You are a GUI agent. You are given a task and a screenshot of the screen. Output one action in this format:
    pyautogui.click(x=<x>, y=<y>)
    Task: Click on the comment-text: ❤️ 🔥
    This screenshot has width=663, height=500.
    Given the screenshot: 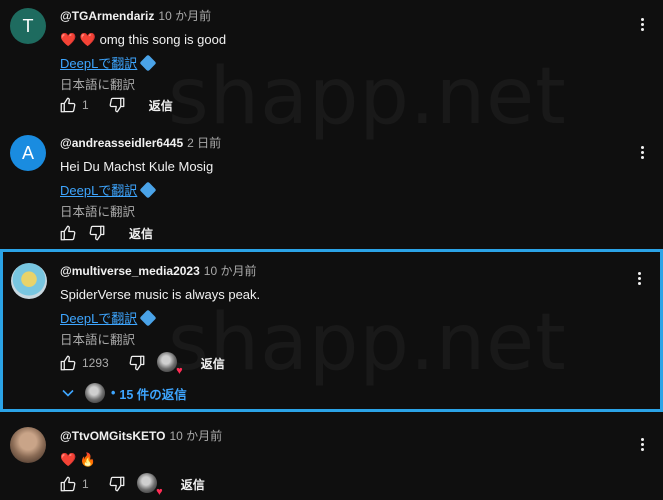 What is the action you would take?
    pyautogui.click(x=78, y=459)
    